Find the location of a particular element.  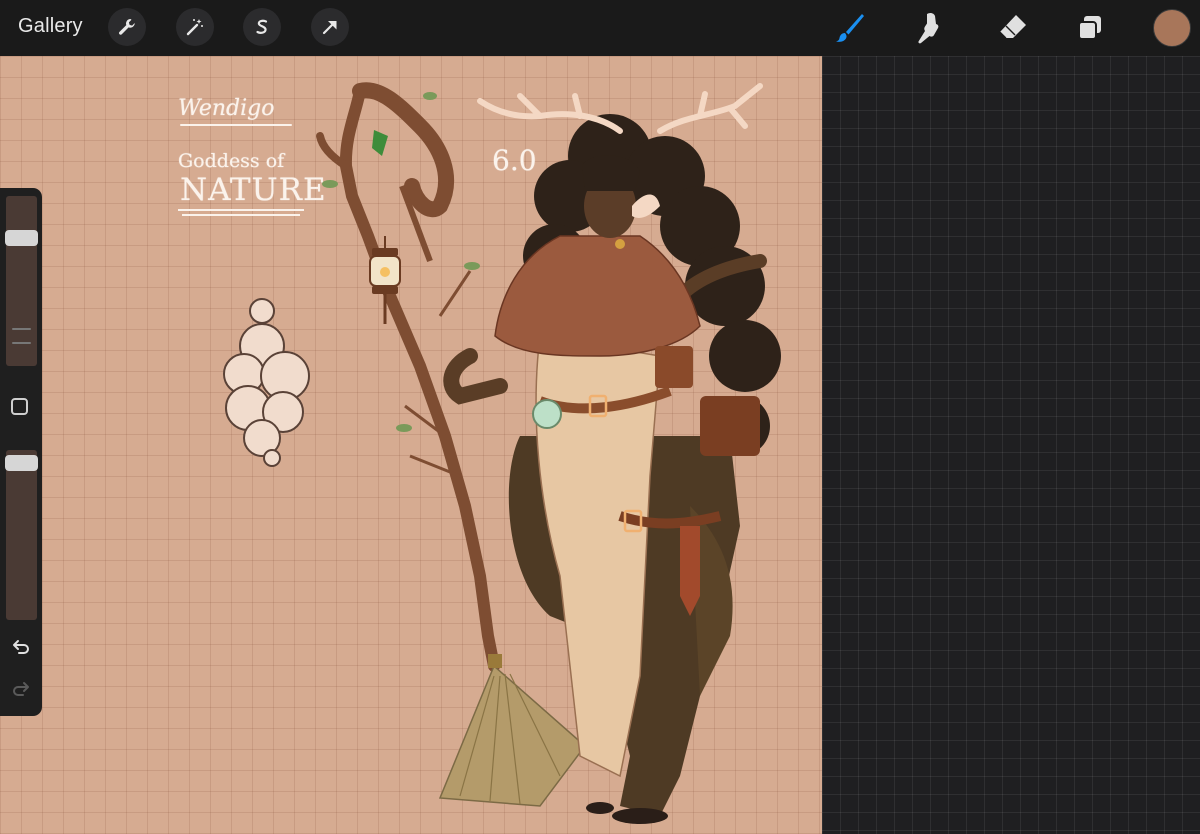

selection-icon is located at coordinates (262, 26).